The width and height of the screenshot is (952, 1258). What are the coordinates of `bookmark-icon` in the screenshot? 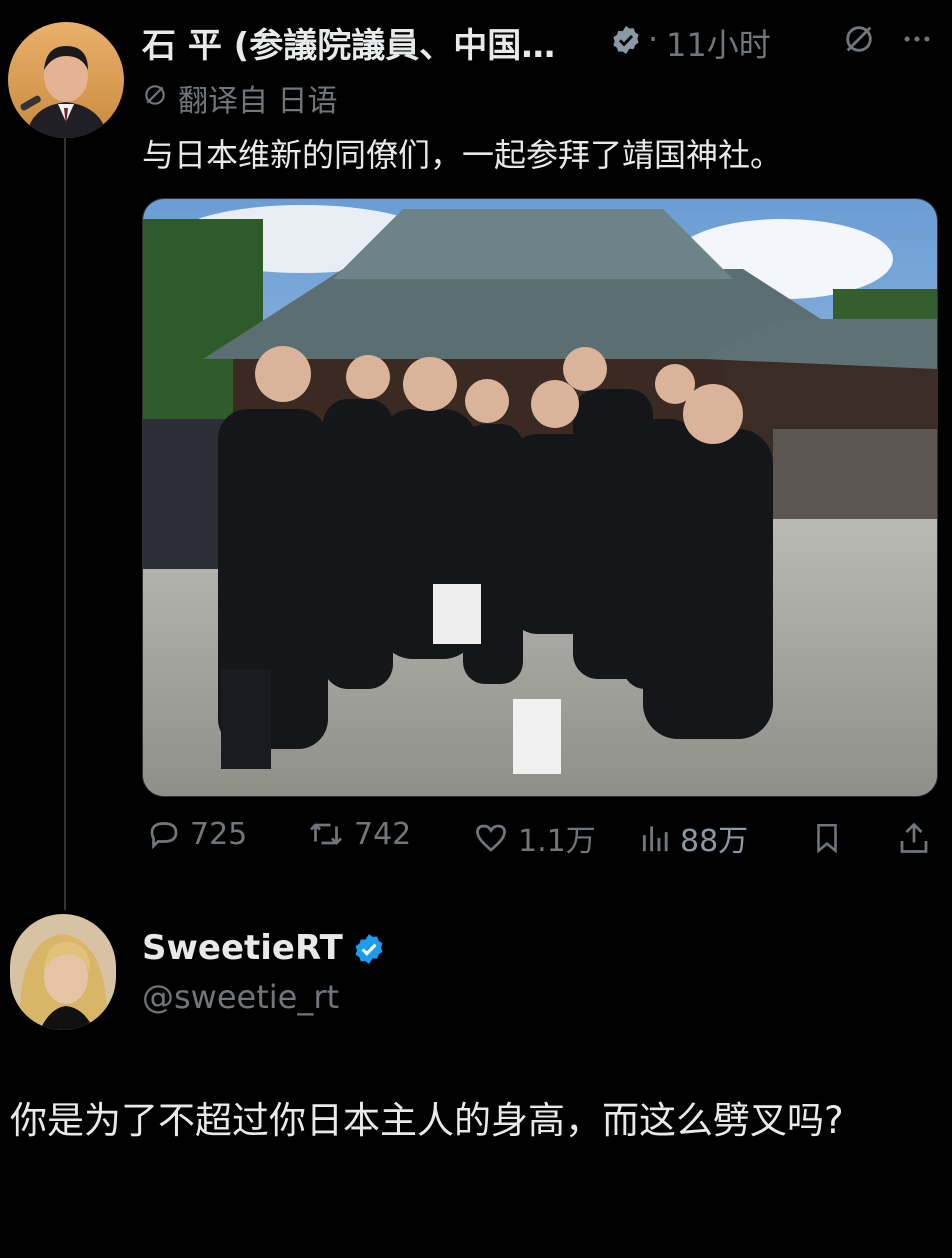 It's located at (827, 840).